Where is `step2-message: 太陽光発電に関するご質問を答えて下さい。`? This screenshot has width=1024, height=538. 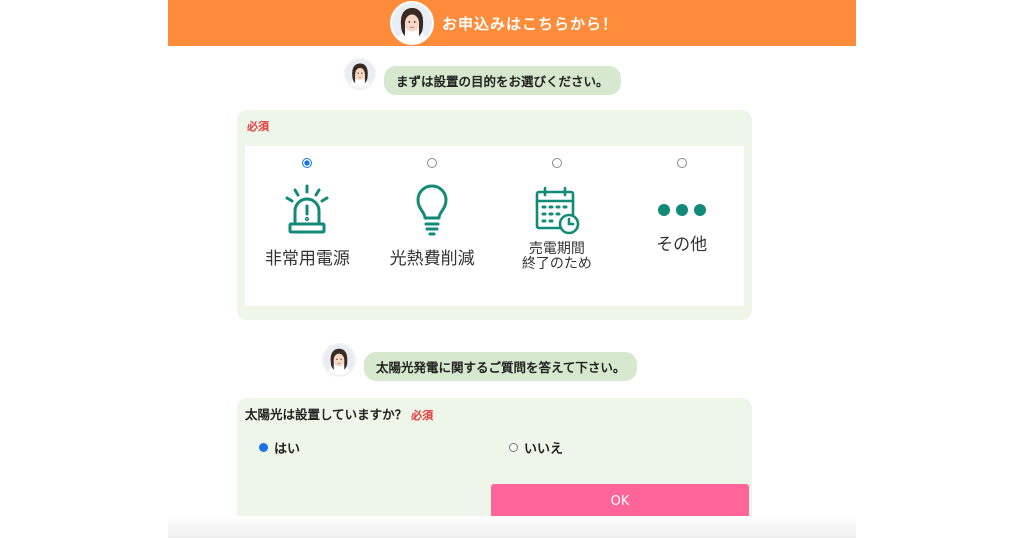 step2-message: 太陽光発電に関するご質問を答えて下さい。 is located at coordinates (480, 359).